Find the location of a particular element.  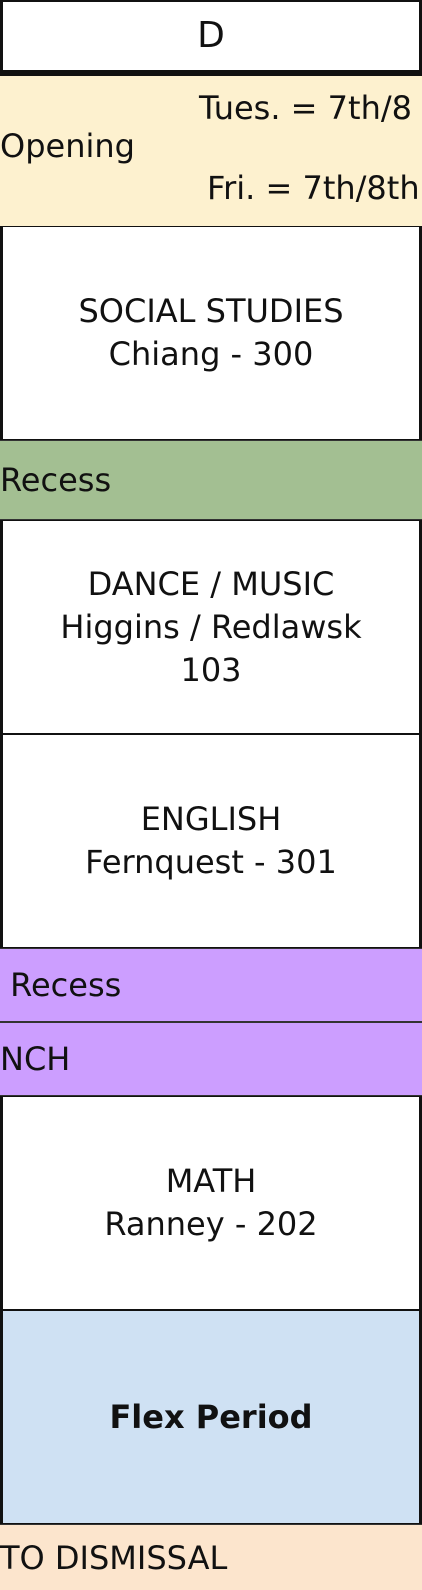

class-block-dance-music: DANCE / MUSIC Higgins / Redlawsk 103 is located at coordinates (211, 627).